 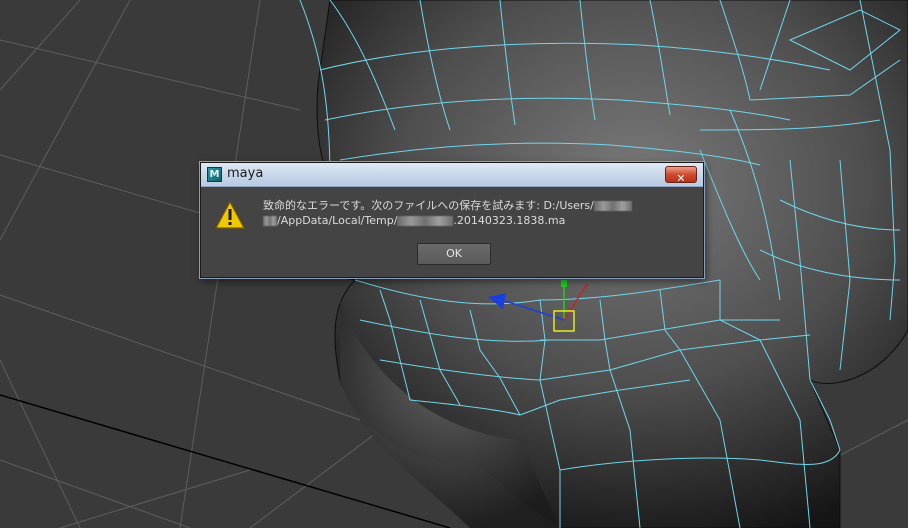 I want to click on close-x-icon: ✕, so click(x=681, y=178).